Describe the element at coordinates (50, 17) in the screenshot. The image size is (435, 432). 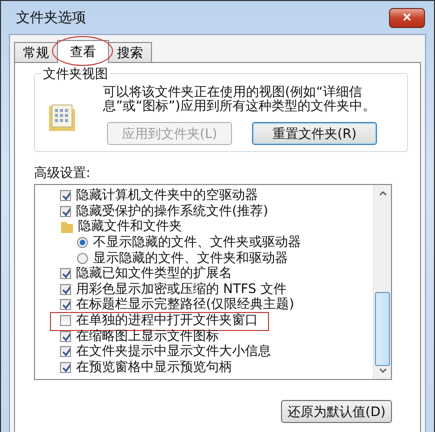
I see `window-title: 文件夹选项` at that location.